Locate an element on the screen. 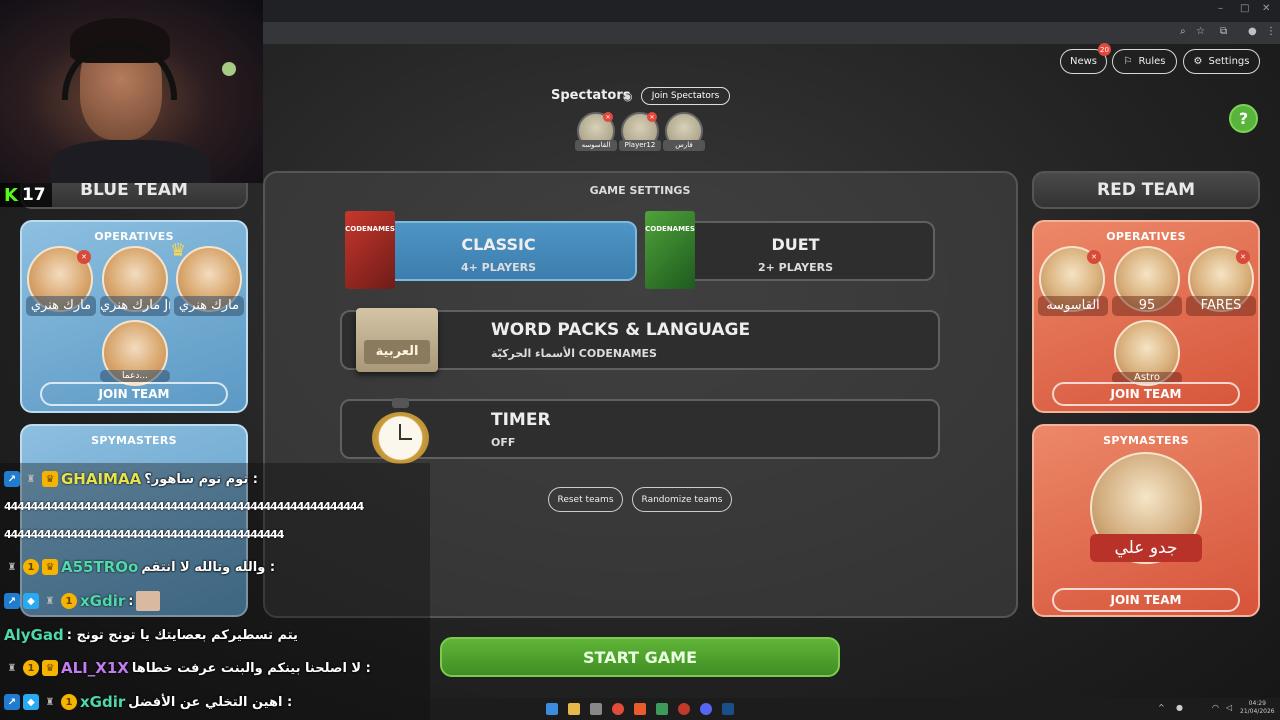  app-icon is located at coordinates (662, 709).